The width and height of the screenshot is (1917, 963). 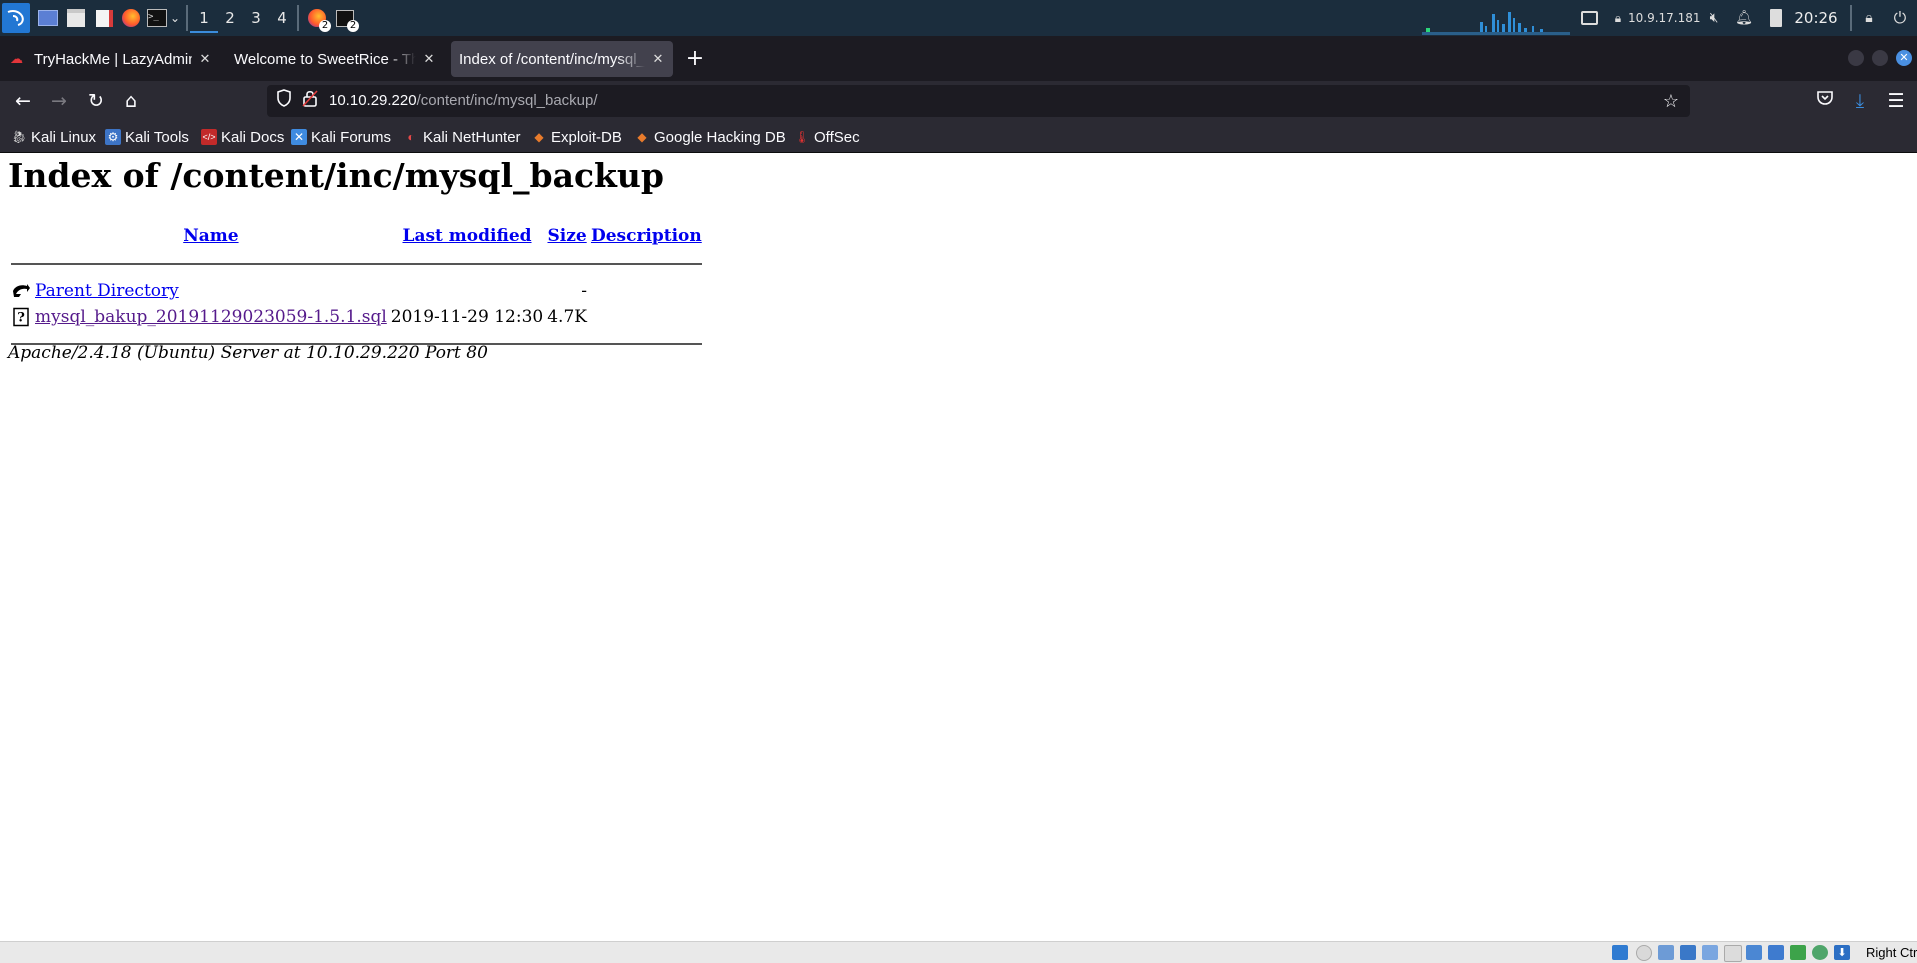 What do you see at coordinates (1664, 18) in the screenshot?
I see `ip-address-label: 10.9.17.181` at bounding box center [1664, 18].